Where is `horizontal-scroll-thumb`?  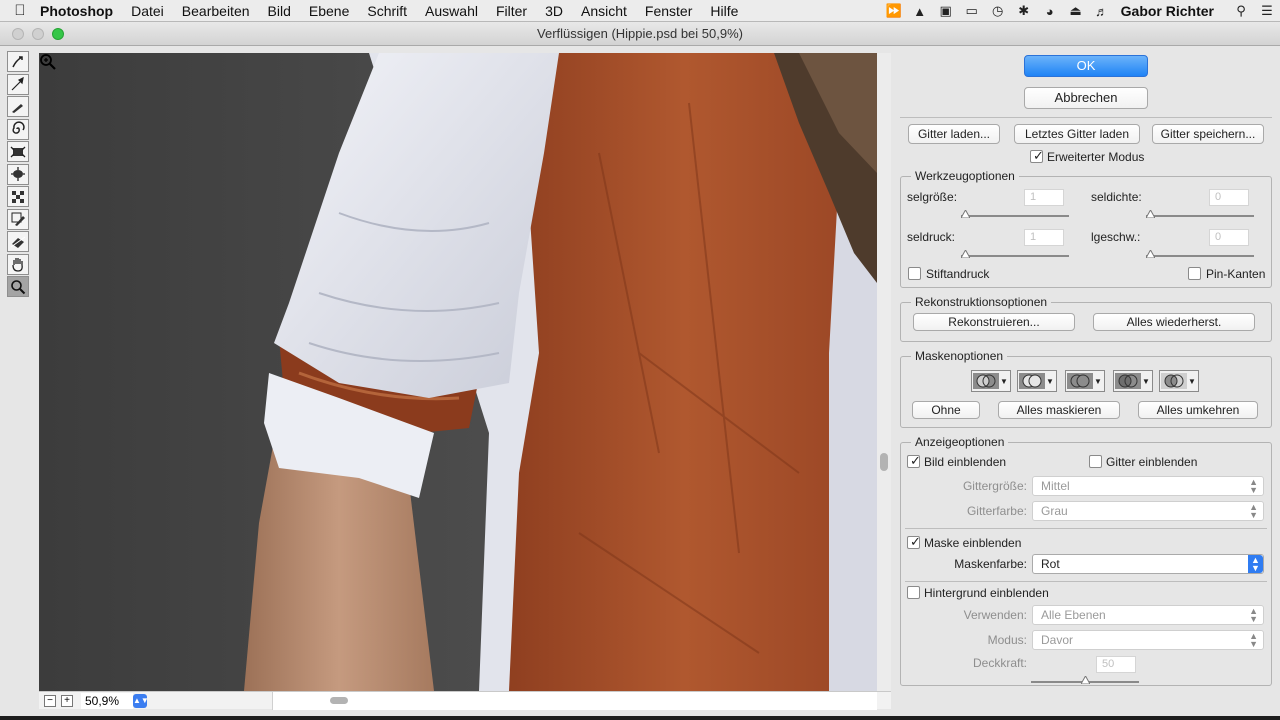
horizontal-scroll-thumb is located at coordinates (339, 700).